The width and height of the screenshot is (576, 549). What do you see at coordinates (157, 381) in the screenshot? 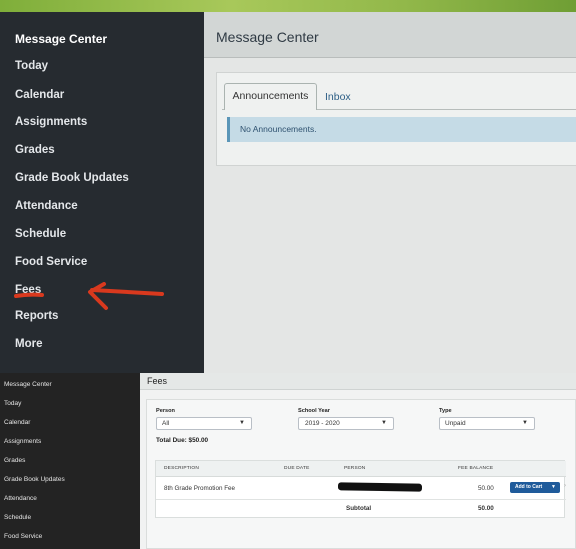
I see `page-title: Fees` at bounding box center [157, 381].